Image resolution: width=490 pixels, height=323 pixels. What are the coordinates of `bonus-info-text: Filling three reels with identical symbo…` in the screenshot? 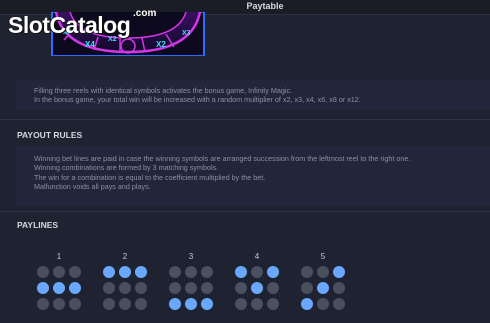 It's located at (163, 90).